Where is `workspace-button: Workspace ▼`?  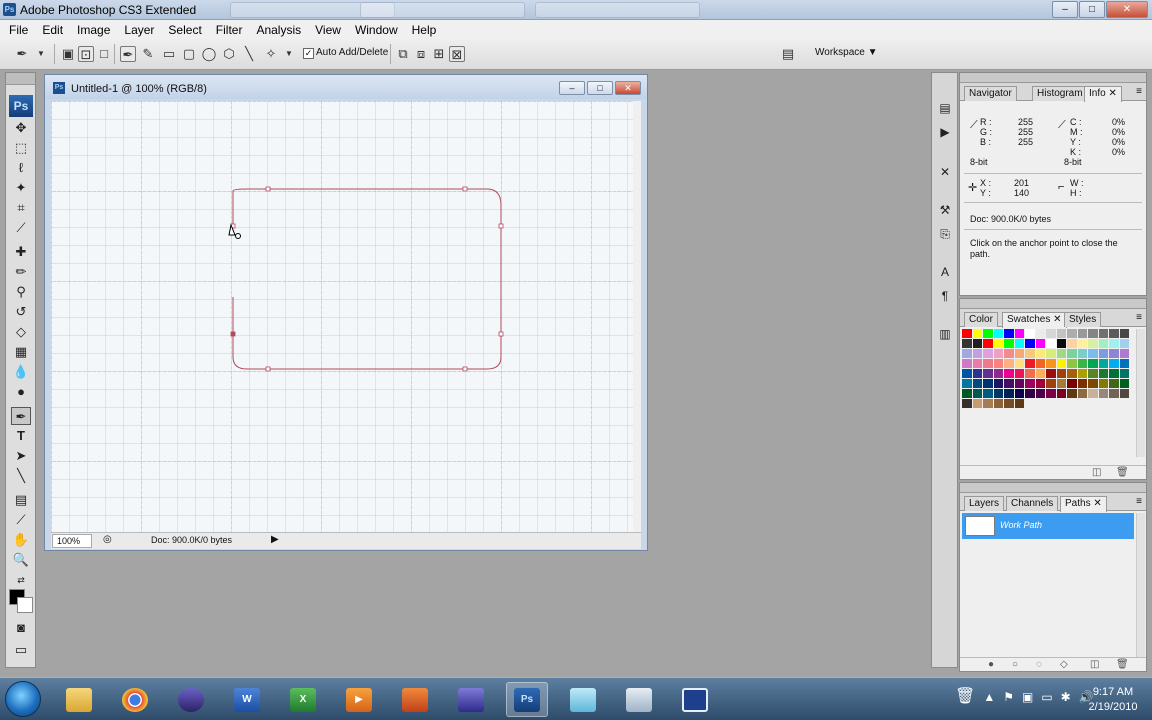 workspace-button: Workspace ▼ is located at coordinates (846, 52).